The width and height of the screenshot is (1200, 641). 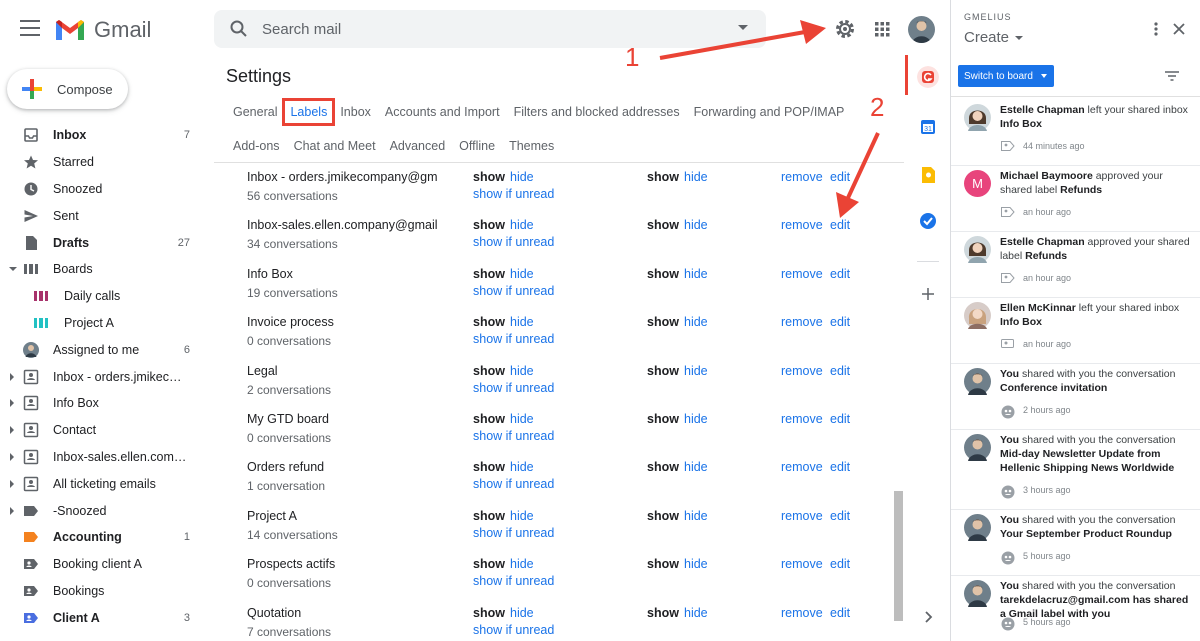 What do you see at coordinates (743, 27) in the screenshot?
I see `search-options-icon` at bounding box center [743, 27].